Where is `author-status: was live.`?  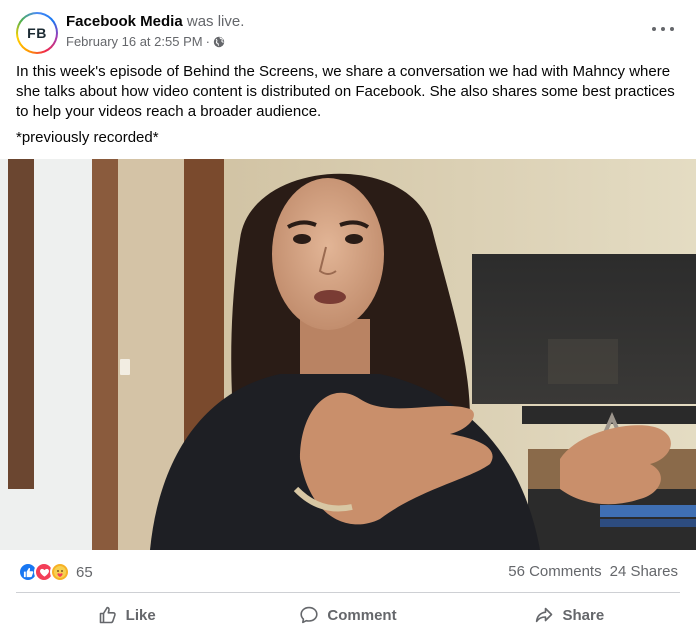
author-status: was live. is located at coordinates (215, 21).